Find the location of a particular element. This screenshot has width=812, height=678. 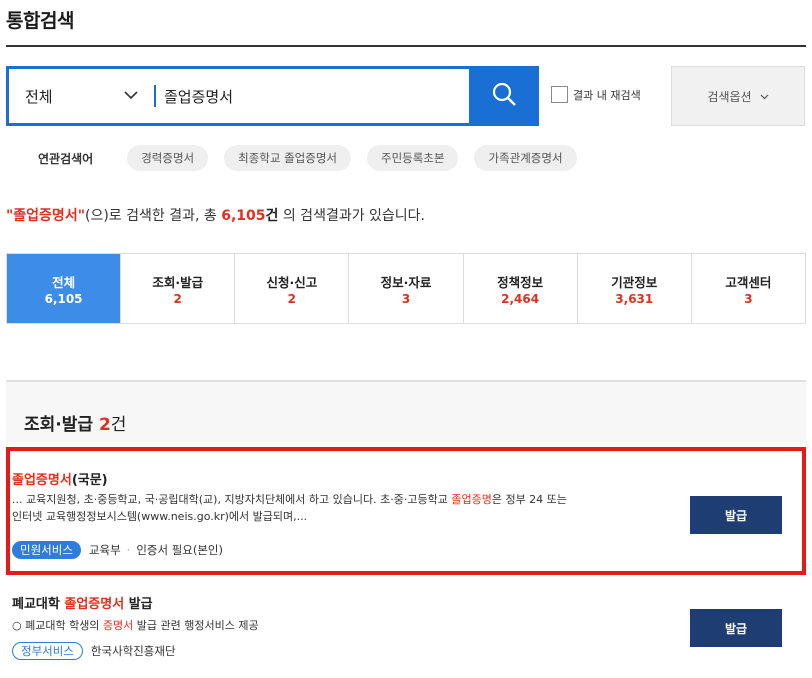

result-meta: 민원서비스 교육부 · 인증서 필요(본인) is located at coordinates (117, 550).